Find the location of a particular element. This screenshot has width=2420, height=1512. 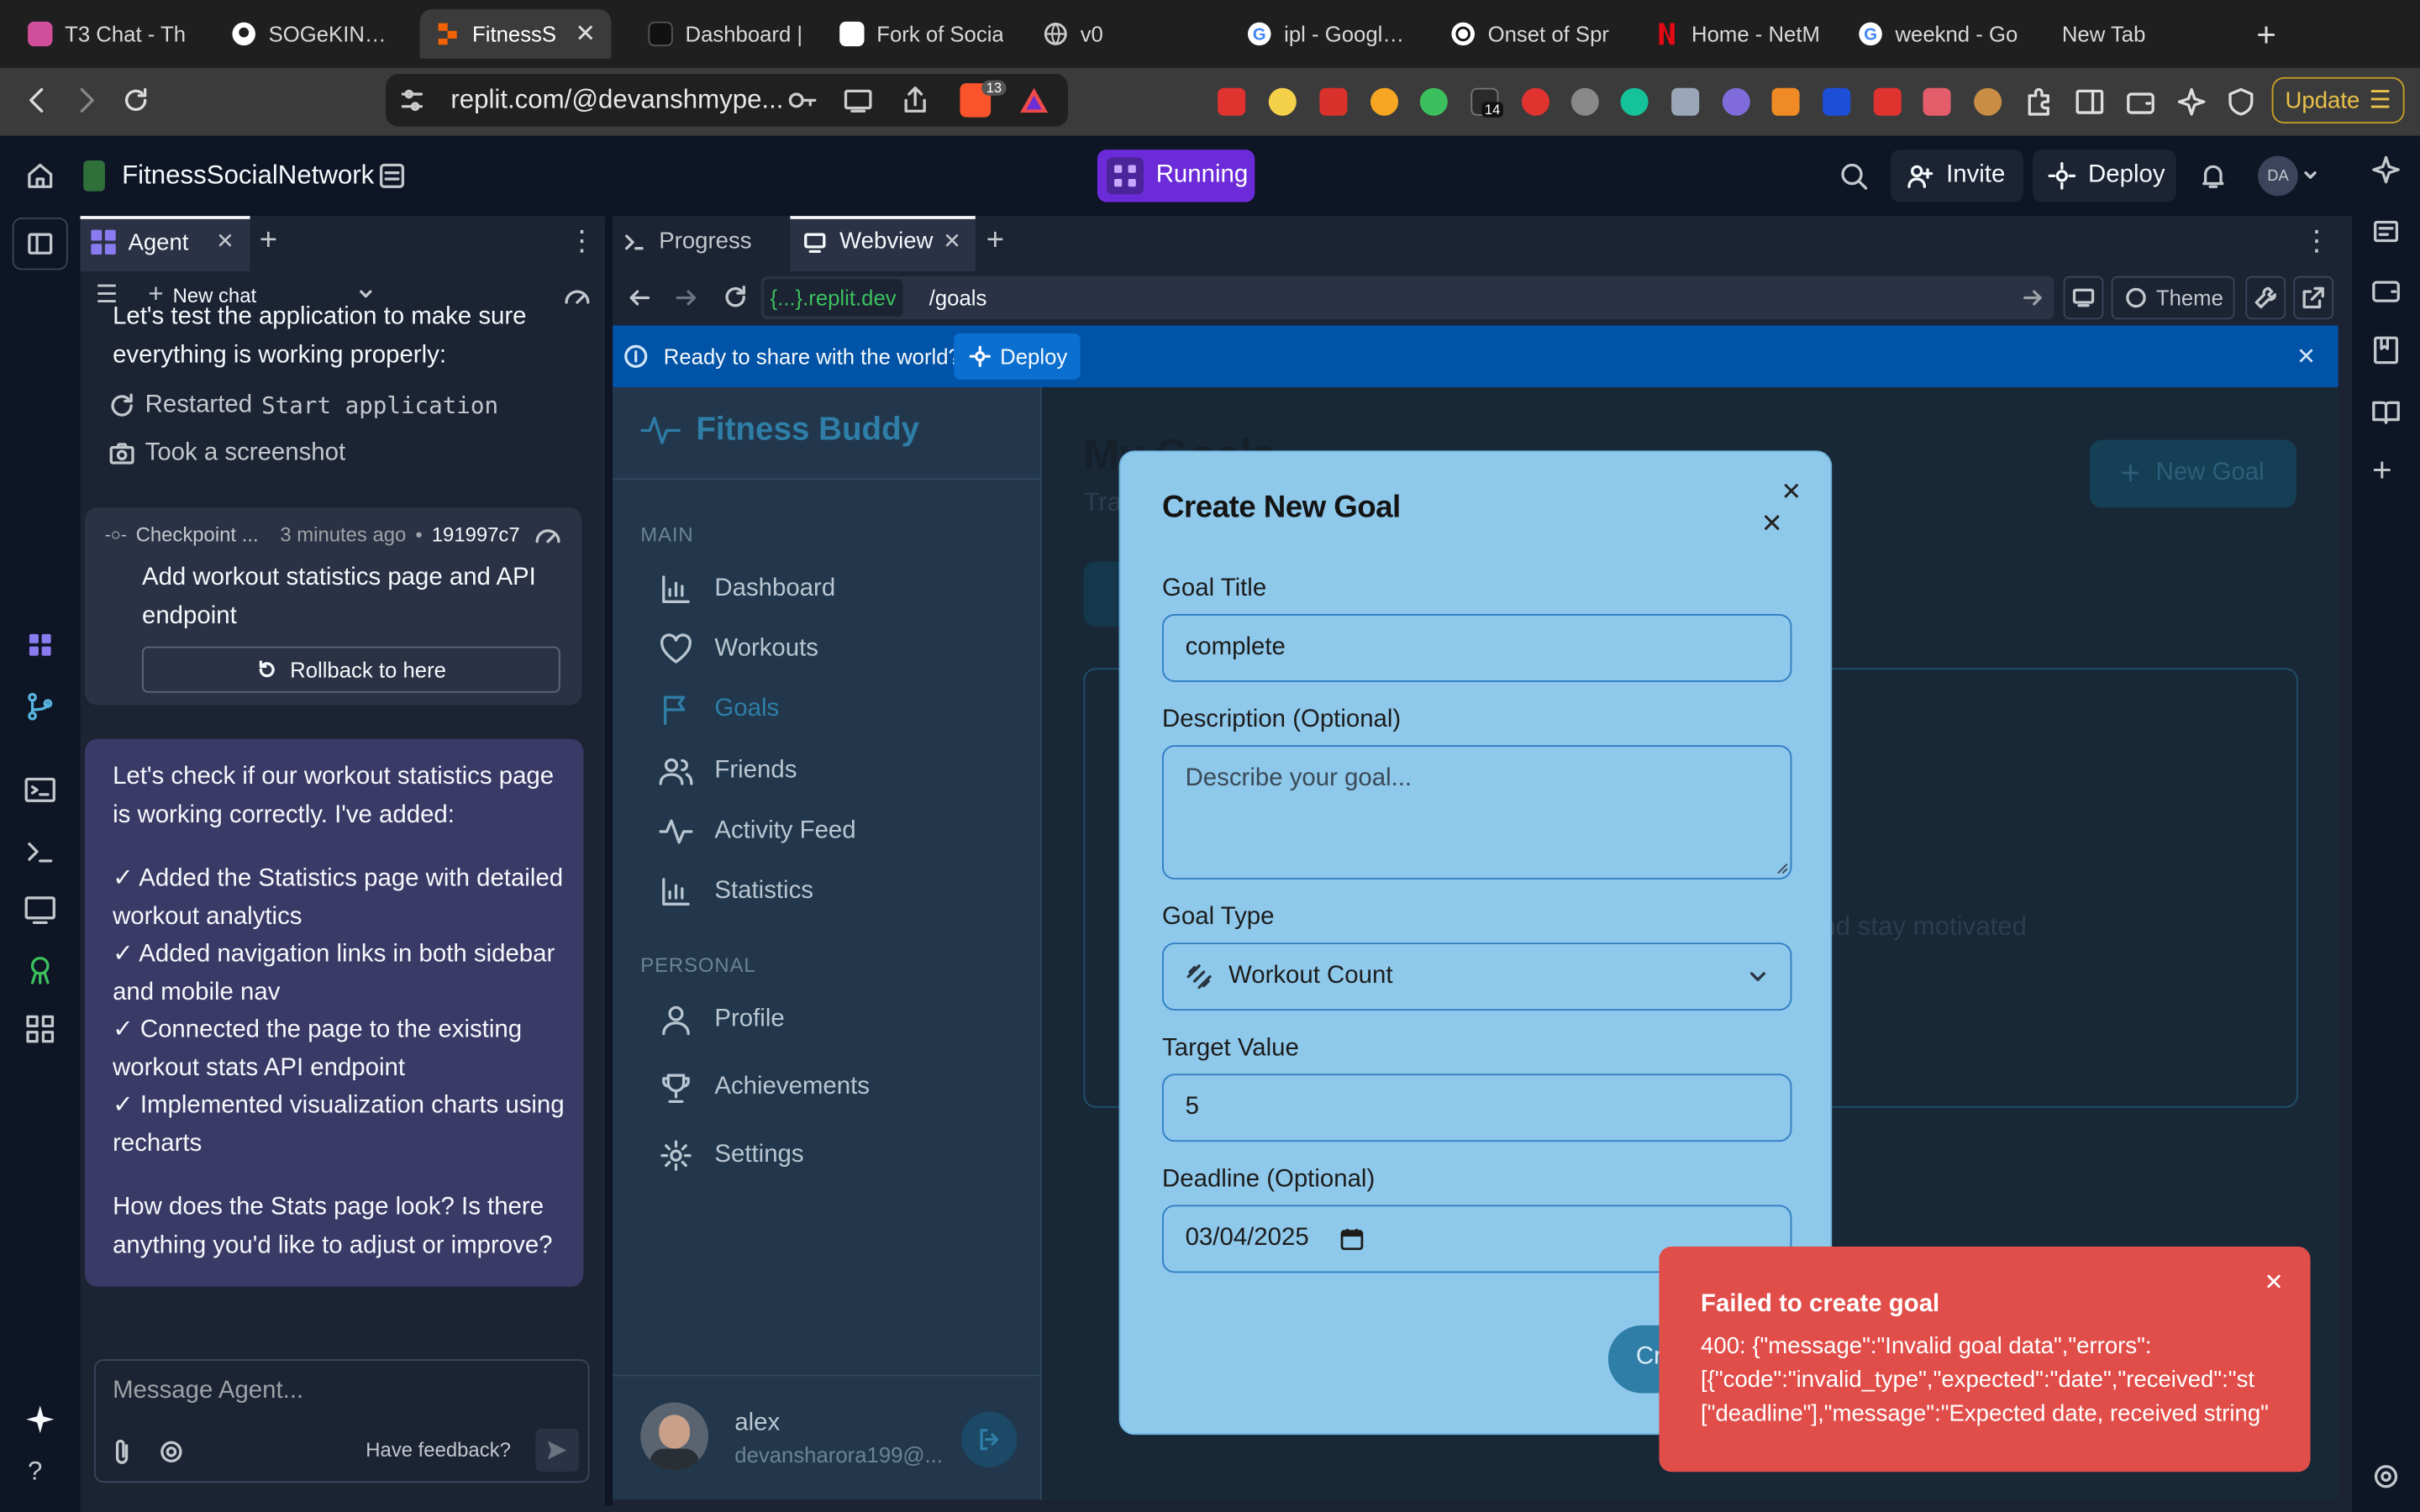

browser-tab: Onset of Spr is located at coordinates (1534, 34).